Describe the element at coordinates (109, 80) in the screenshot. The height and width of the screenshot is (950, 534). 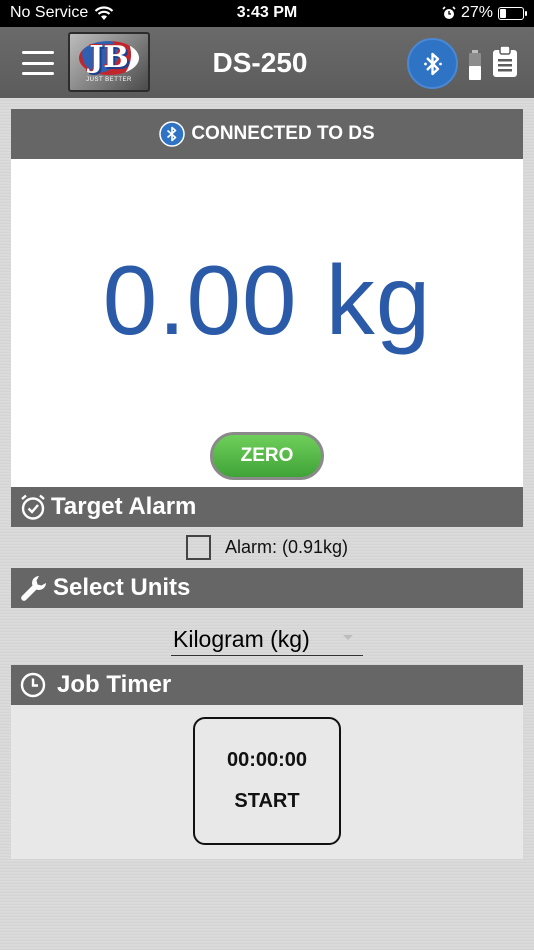
I see `logo-tagline: JUST BETTER` at that location.